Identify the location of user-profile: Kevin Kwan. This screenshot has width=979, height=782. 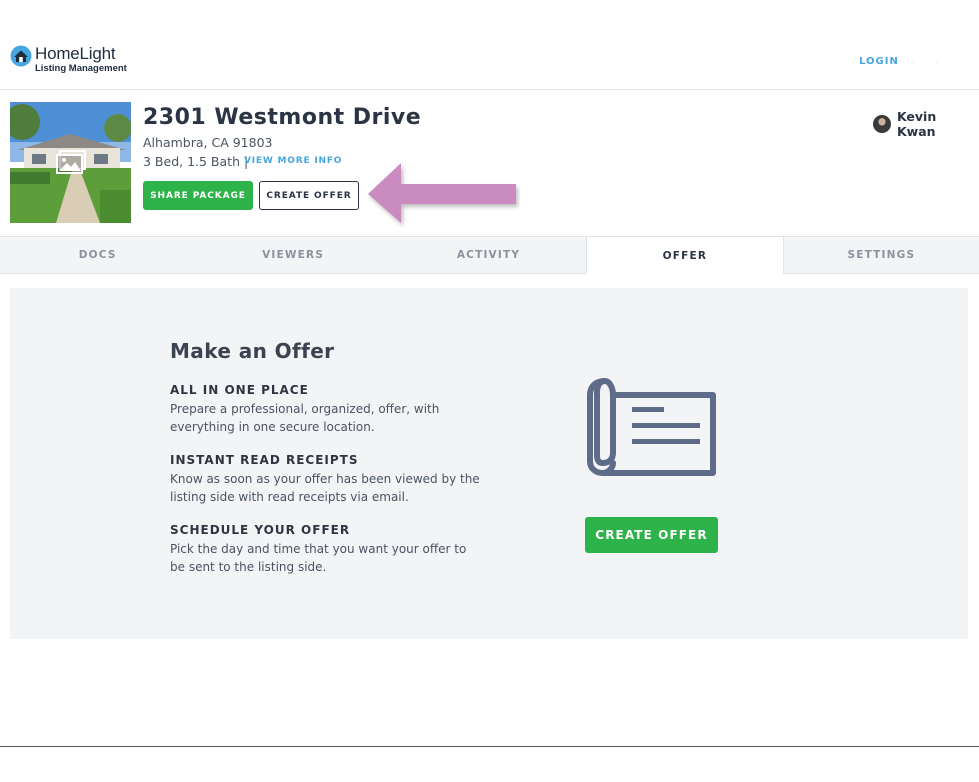
(926, 124).